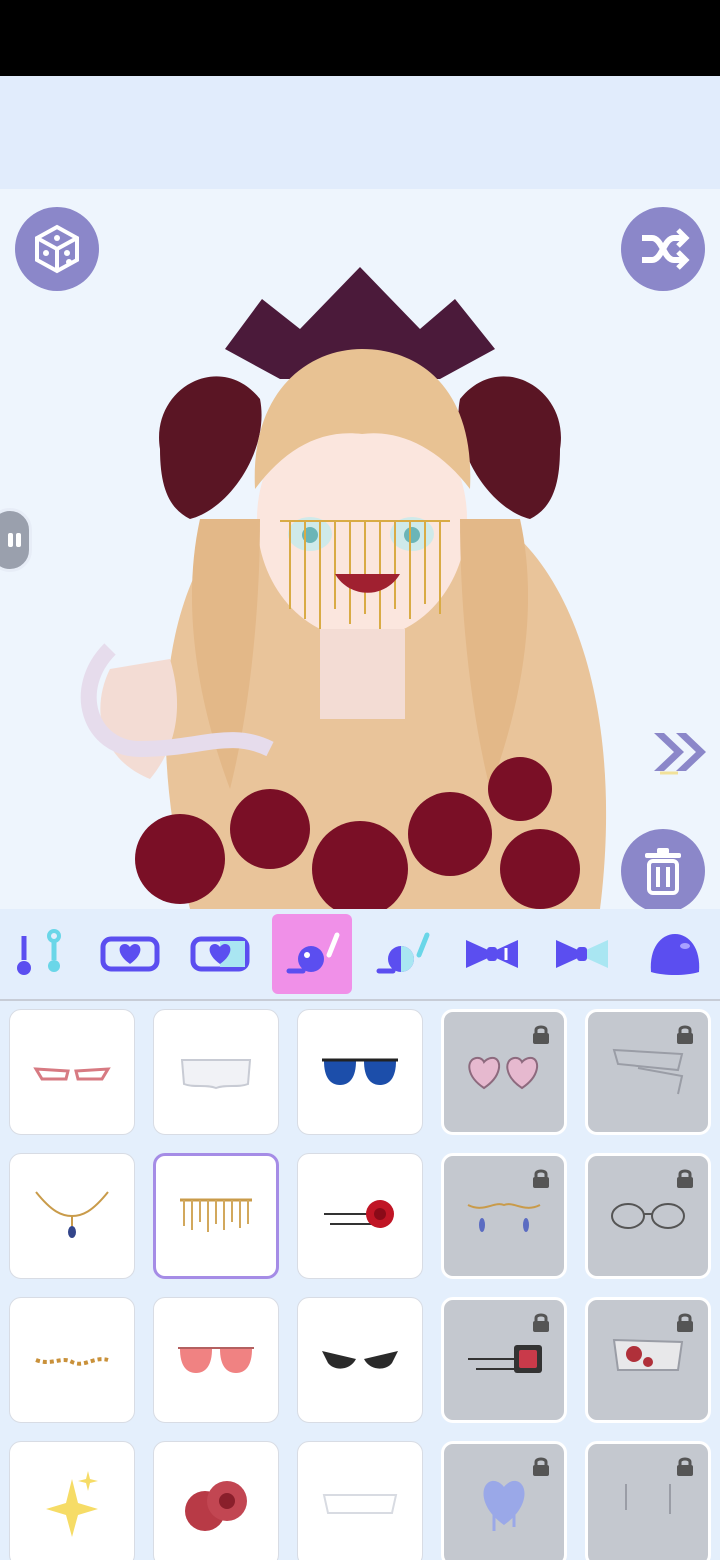 Image resolution: width=720 pixels, height=1560 pixels. I want to click on trash-icon, so click(663, 871).